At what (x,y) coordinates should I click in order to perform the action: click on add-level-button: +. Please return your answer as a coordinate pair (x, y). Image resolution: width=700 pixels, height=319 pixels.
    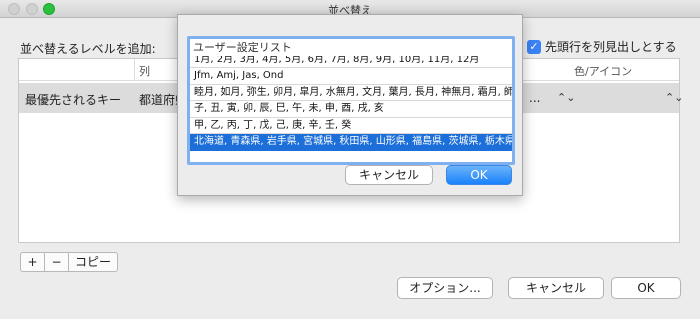
    Looking at the image, I should click on (33, 262).